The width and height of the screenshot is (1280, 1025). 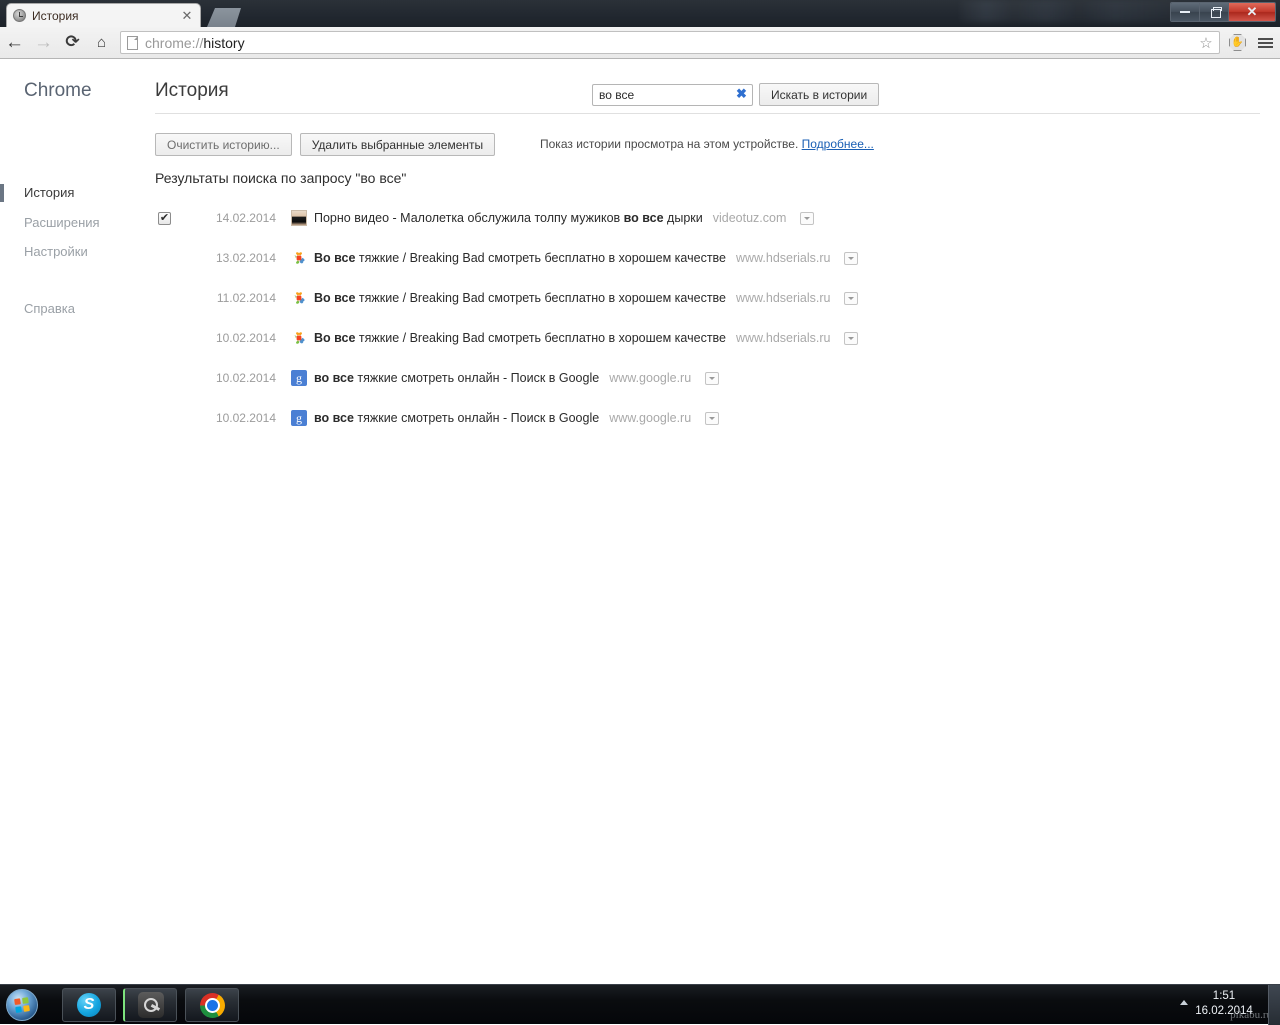 What do you see at coordinates (741, 94) in the screenshot?
I see `close-icon: ✖` at bounding box center [741, 94].